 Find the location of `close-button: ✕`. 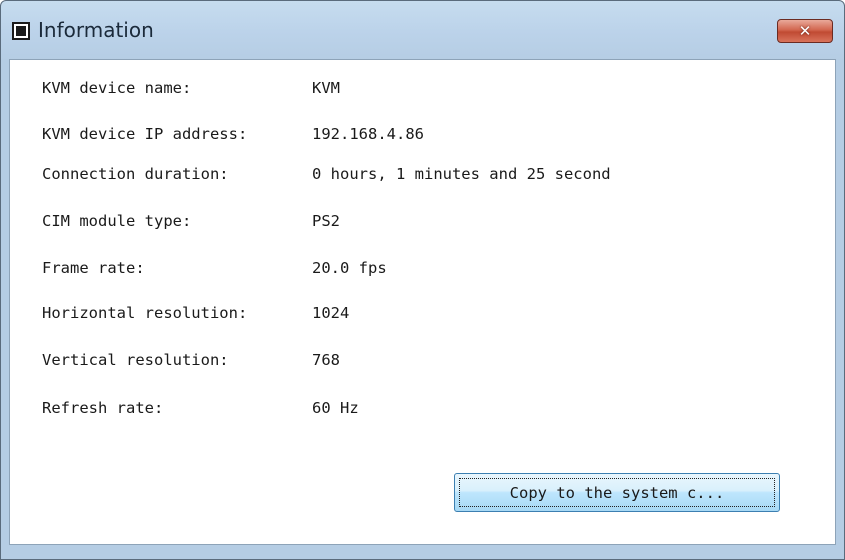

close-button: ✕ is located at coordinates (805, 31).